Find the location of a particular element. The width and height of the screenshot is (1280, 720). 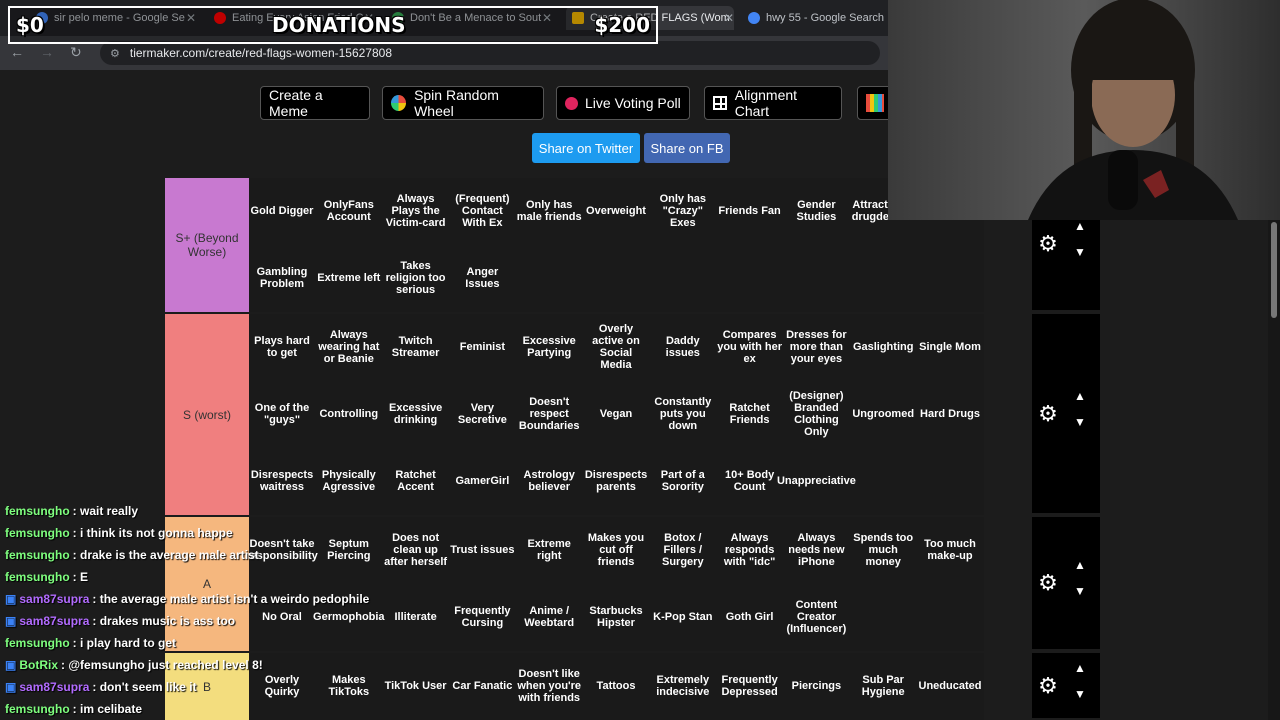

tier-item: Controlling is located at coordinates (349, 414).